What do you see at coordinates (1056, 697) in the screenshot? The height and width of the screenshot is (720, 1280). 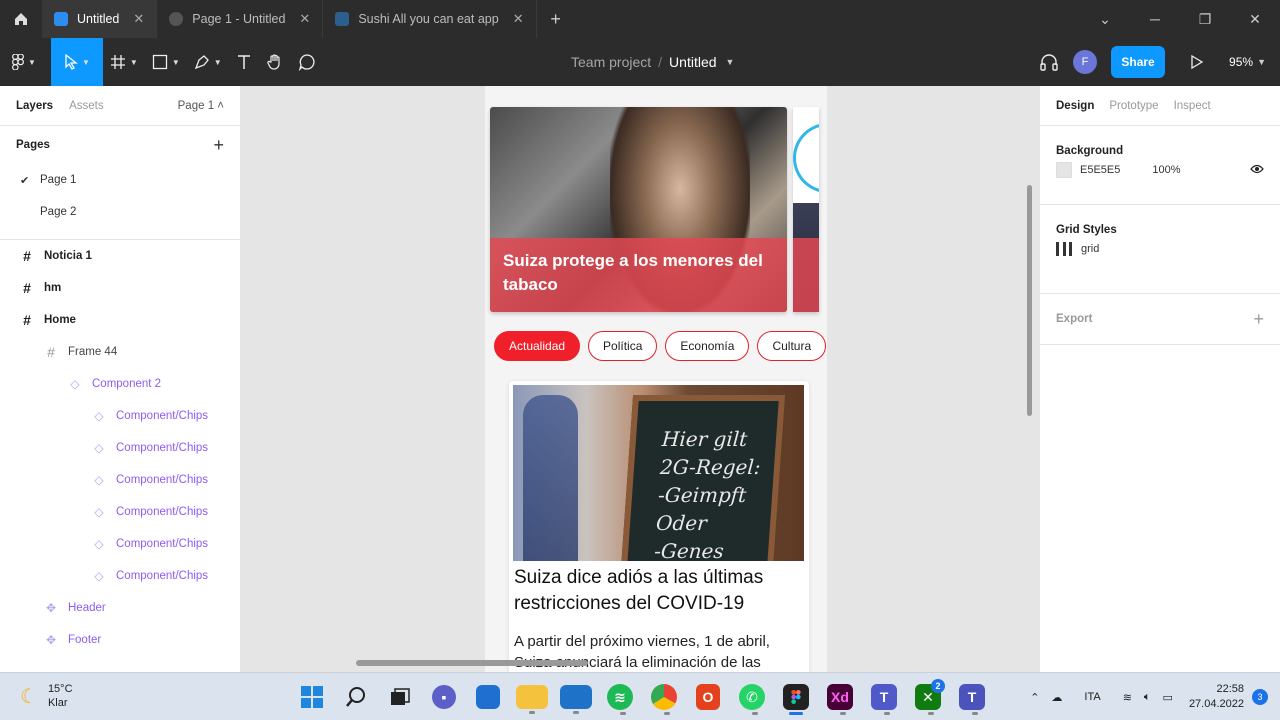 I see `cloud-icon: ☁` at bounding box center [1056, 697].